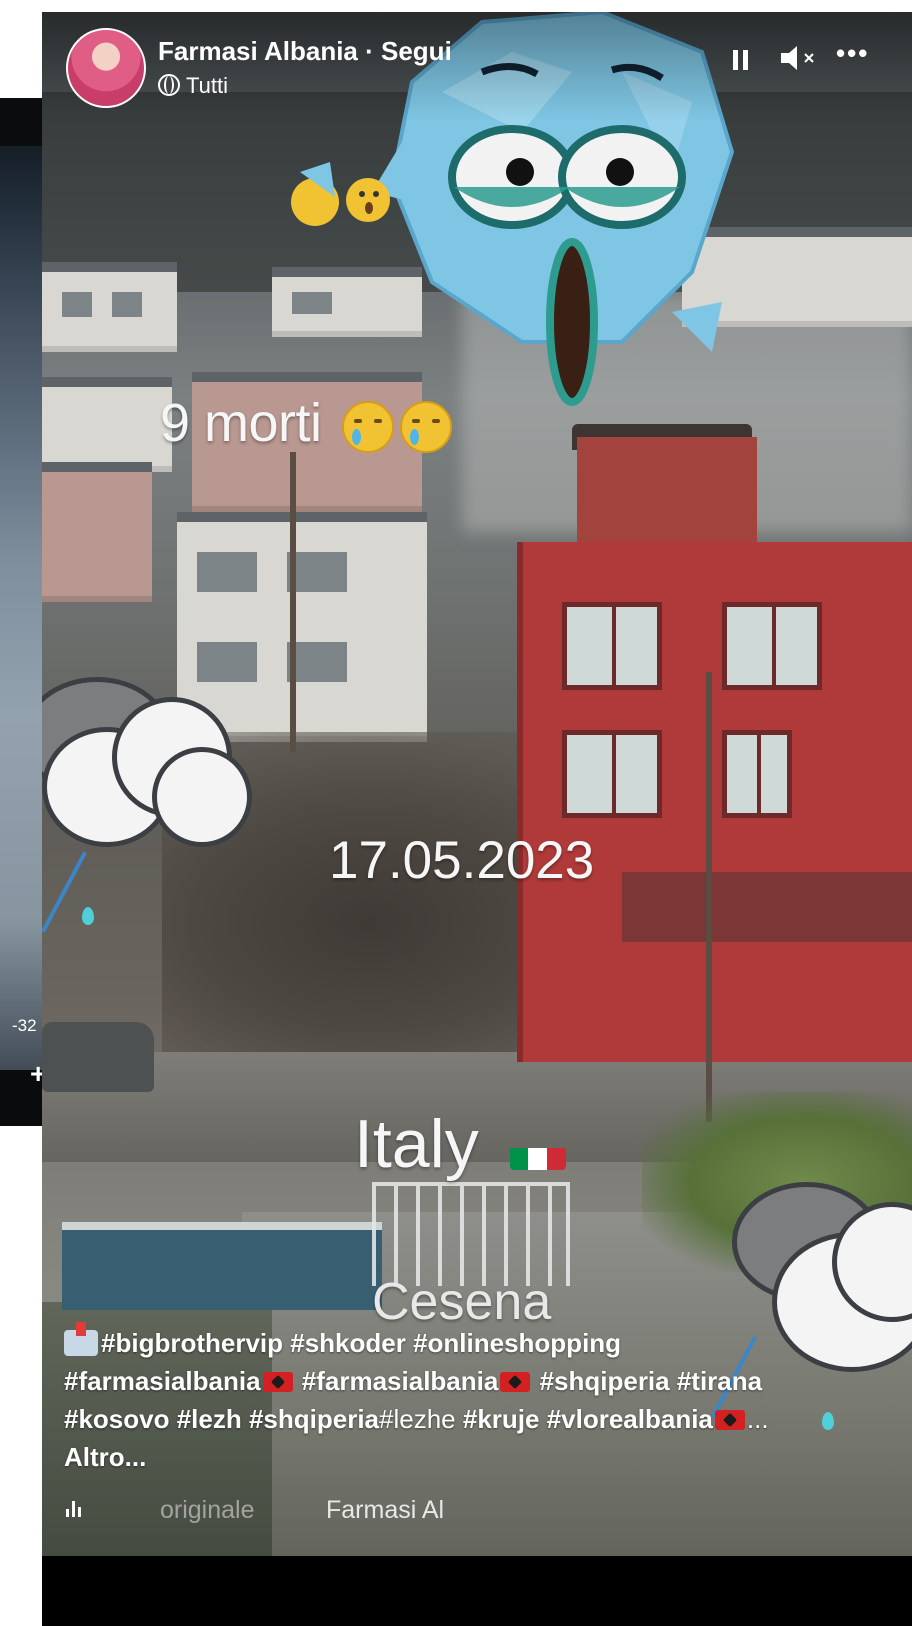  What do you see at coordinates (584, 1419) in the screenshot?
I see `caption-hashtags: #kruje #vlorealbania` at bounding box center [584, 1419].